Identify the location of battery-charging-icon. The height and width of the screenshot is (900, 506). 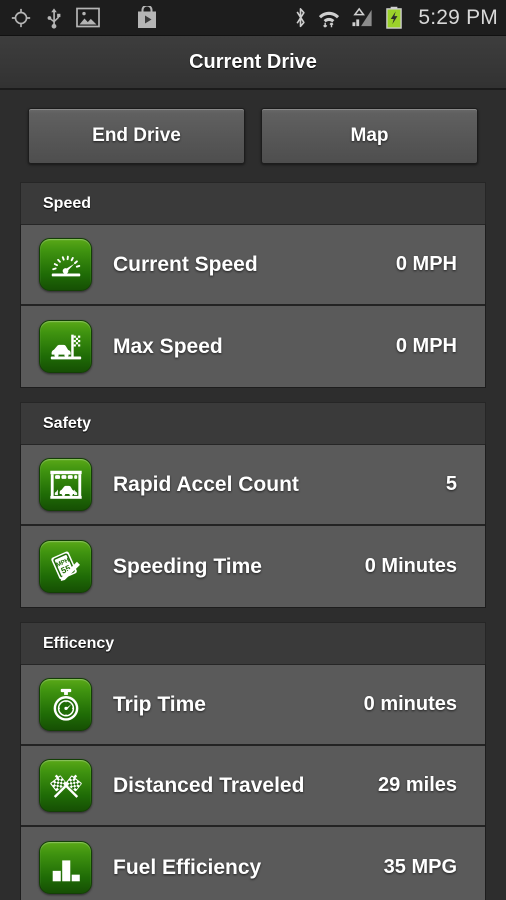
(394, 17).